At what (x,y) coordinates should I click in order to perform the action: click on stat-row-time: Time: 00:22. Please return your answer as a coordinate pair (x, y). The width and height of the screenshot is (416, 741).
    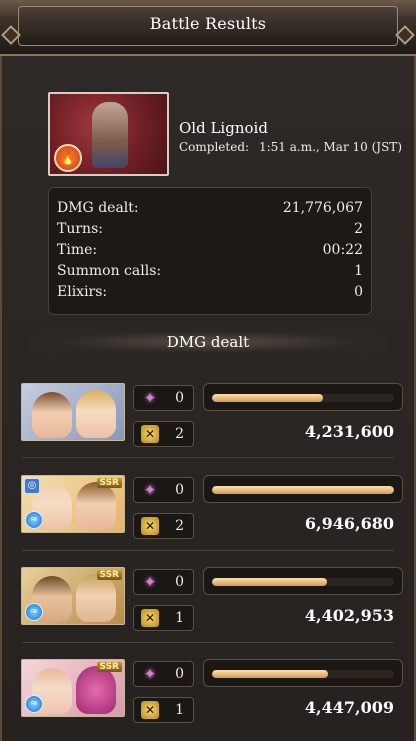
    Looking at the image, I should click on (210, 252).